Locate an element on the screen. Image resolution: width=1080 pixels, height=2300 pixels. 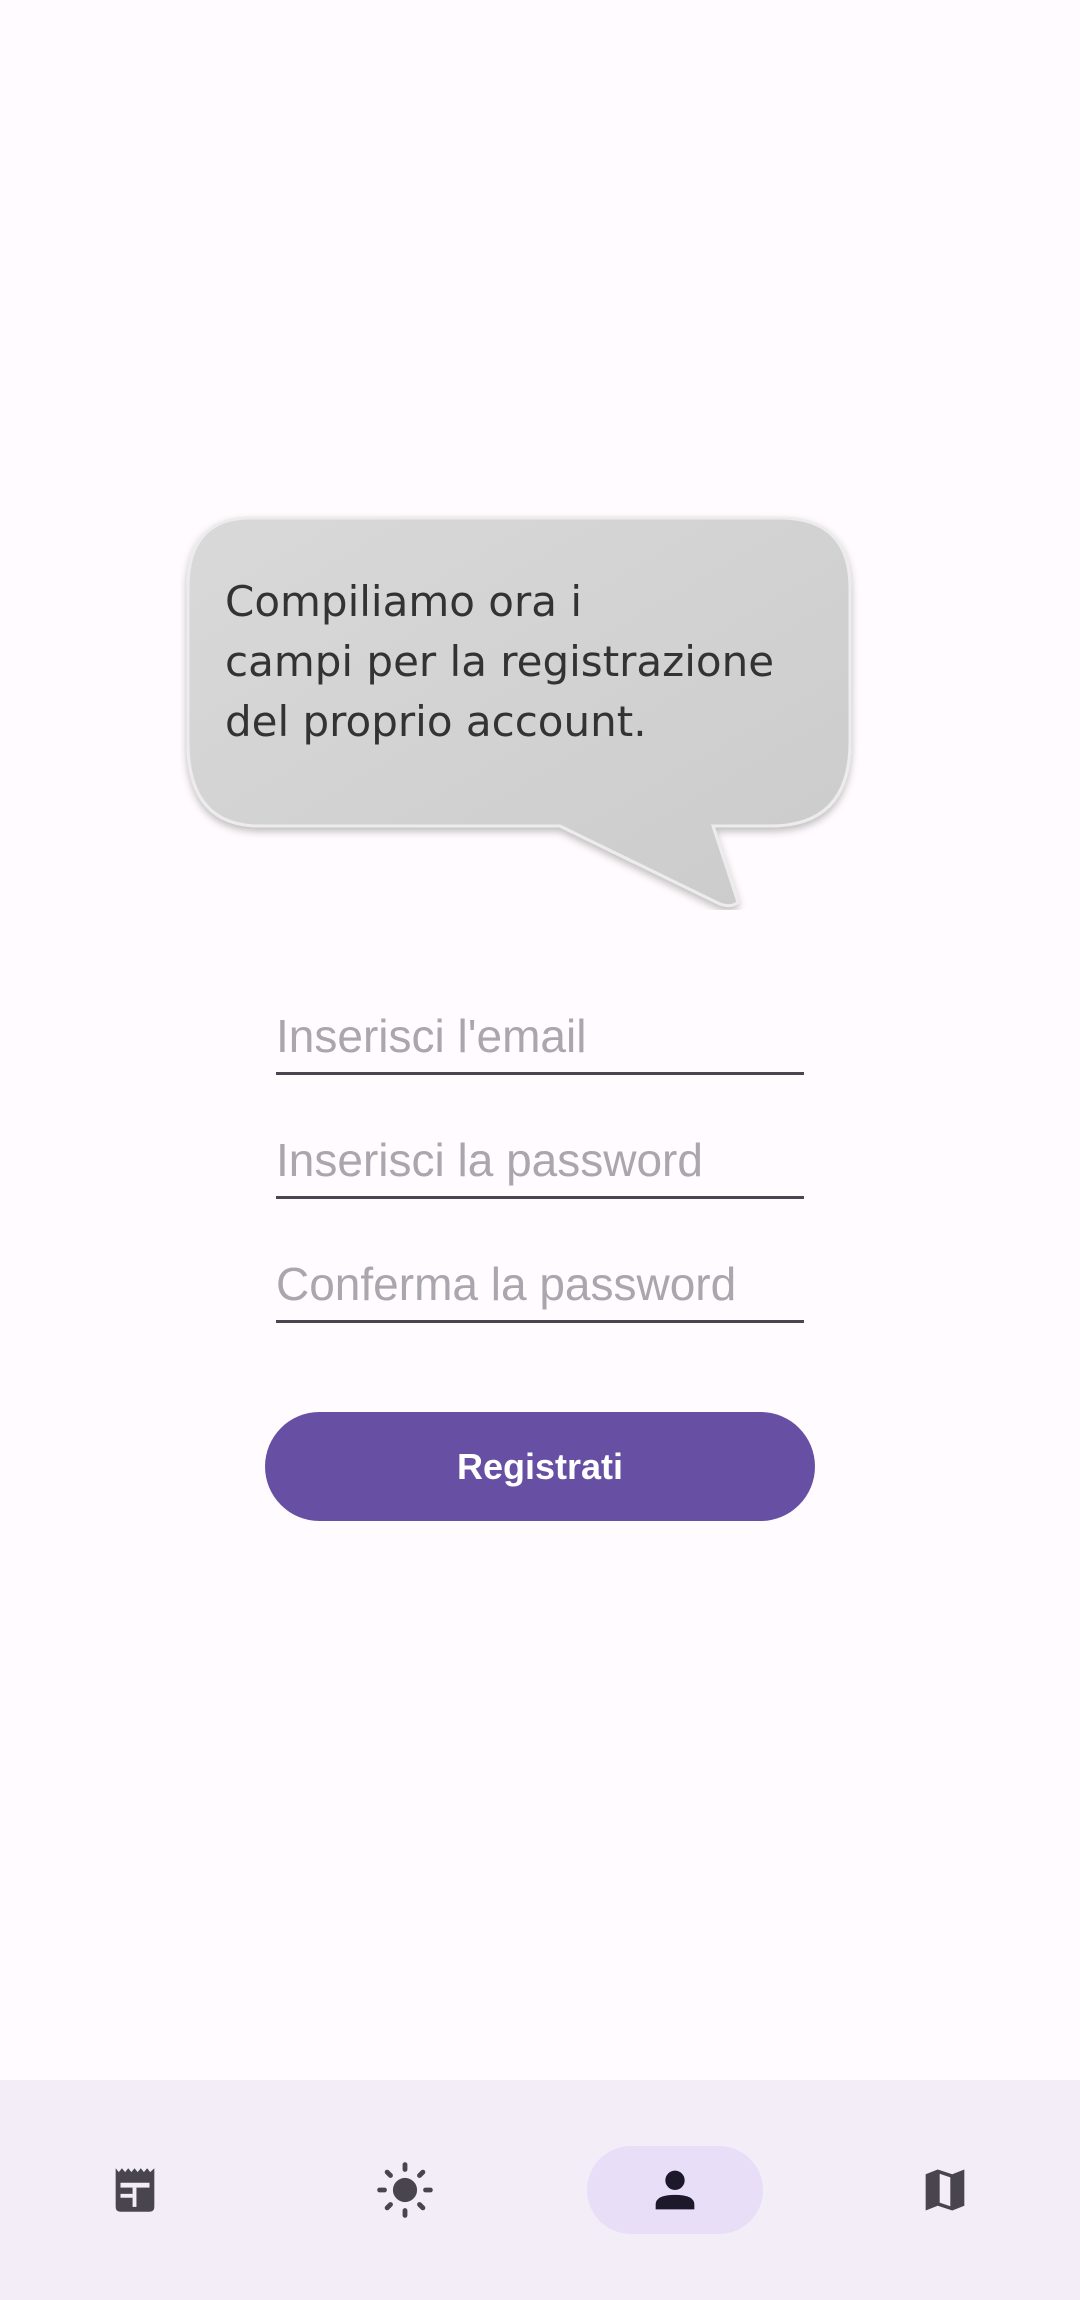
nav-item-profile is located at coordinates (675, 2190).